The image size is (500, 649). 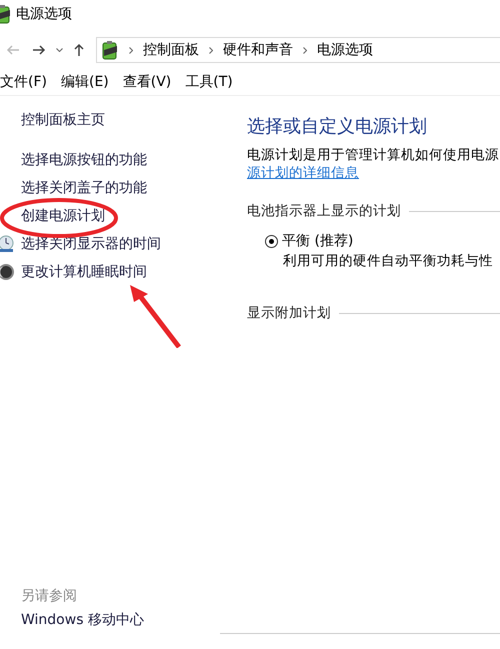 I want to click on window-title: 电源选项, so click(x=44, y=14).